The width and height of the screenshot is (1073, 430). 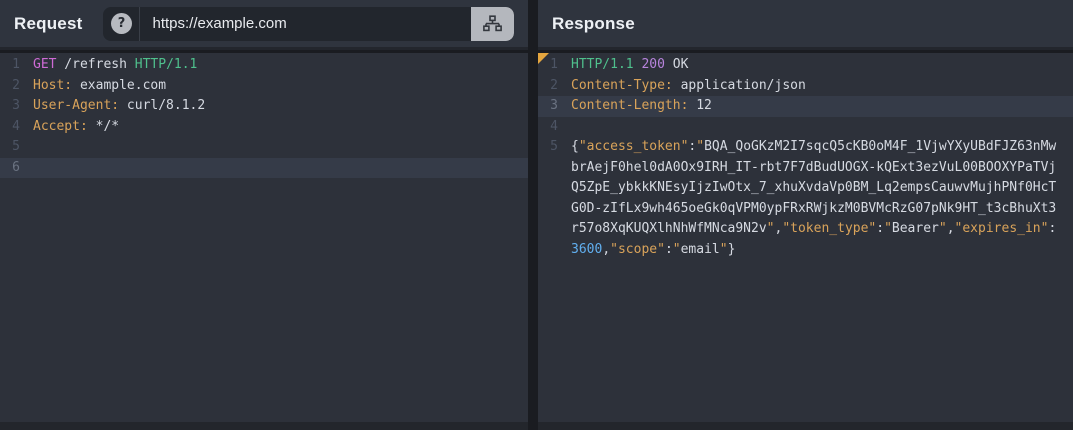 What do you see at coordinates (805, 106) in the screenshot?
I see `code-line: 3 Content-Length: 12` at bounding box center [805, 106].